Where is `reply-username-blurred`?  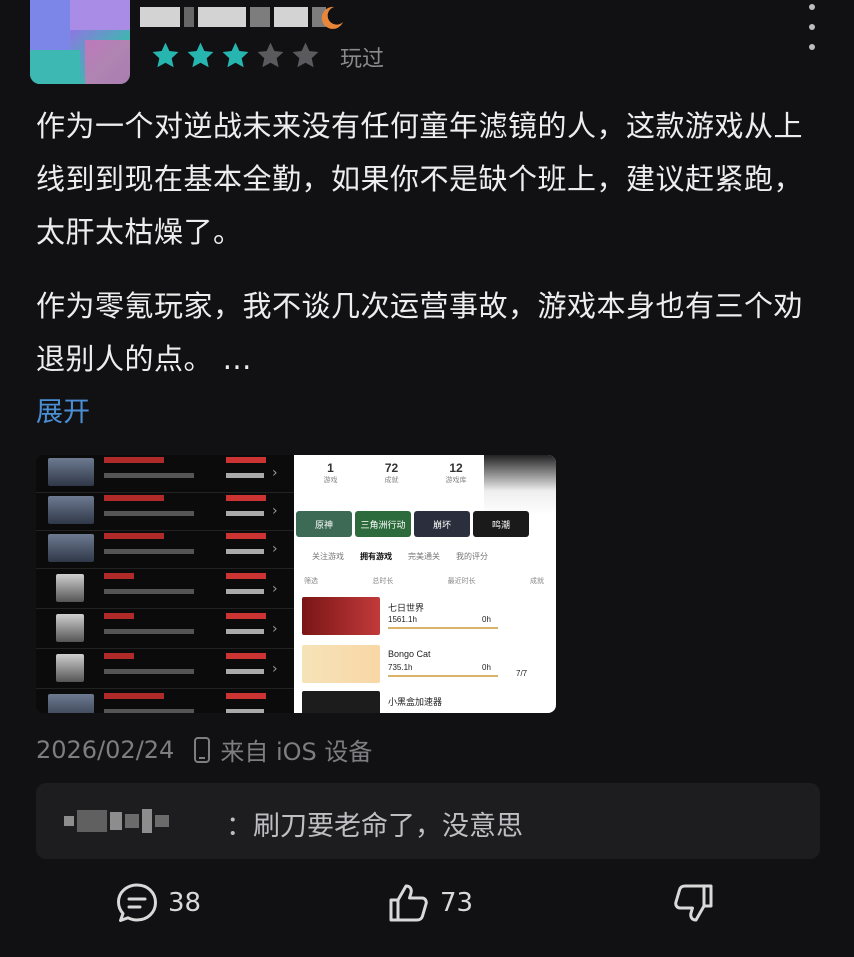 reply-username-blurred is located at coordinates (116, 821).